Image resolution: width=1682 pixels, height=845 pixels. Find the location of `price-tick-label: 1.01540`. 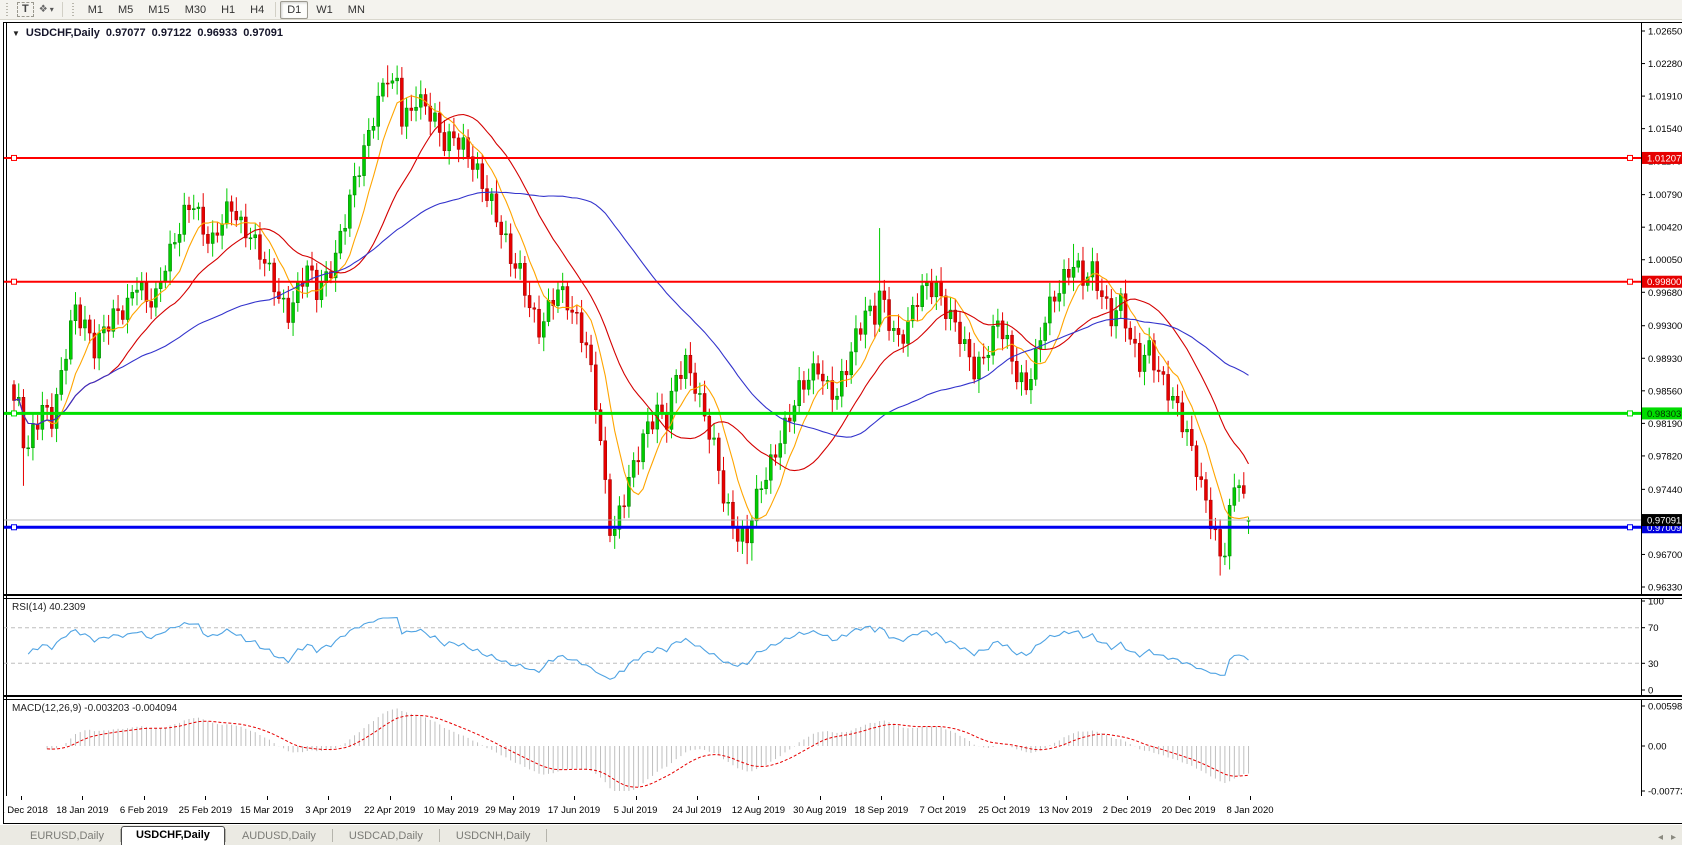

price-tick-label: 1.01540 is located at coordinates (1665, 129).